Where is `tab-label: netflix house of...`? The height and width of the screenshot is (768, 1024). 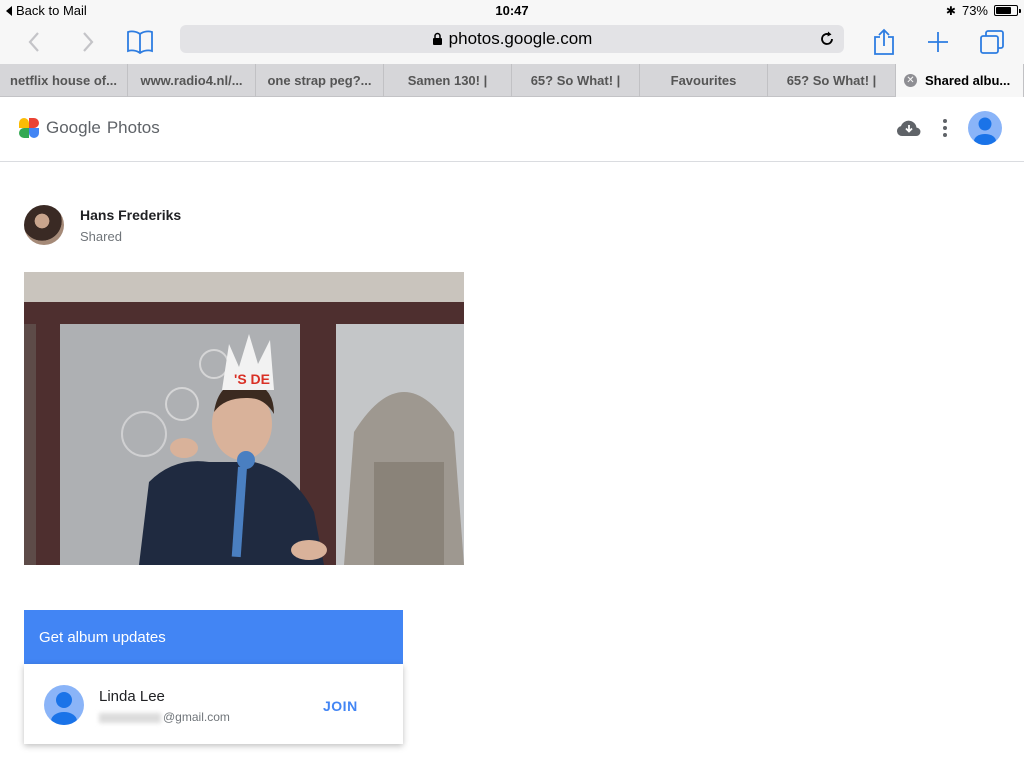 tab-label: netflix house of... is located at coordinates (63, 80).